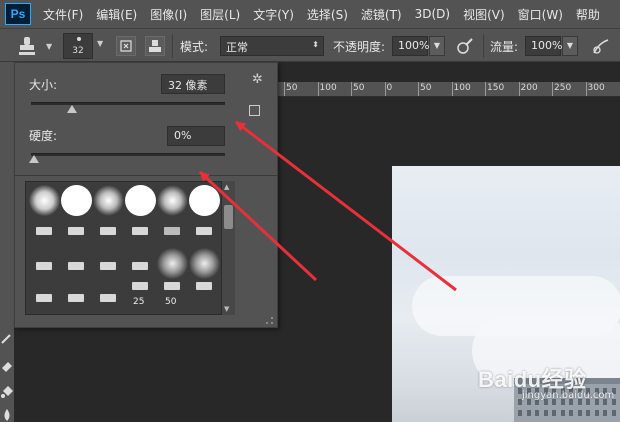 This screenshot has height=422, width=620. Describe the element at coordinates (570, 46) in the screenshot. I see `flow-dropdown-button: ▼` at that location.